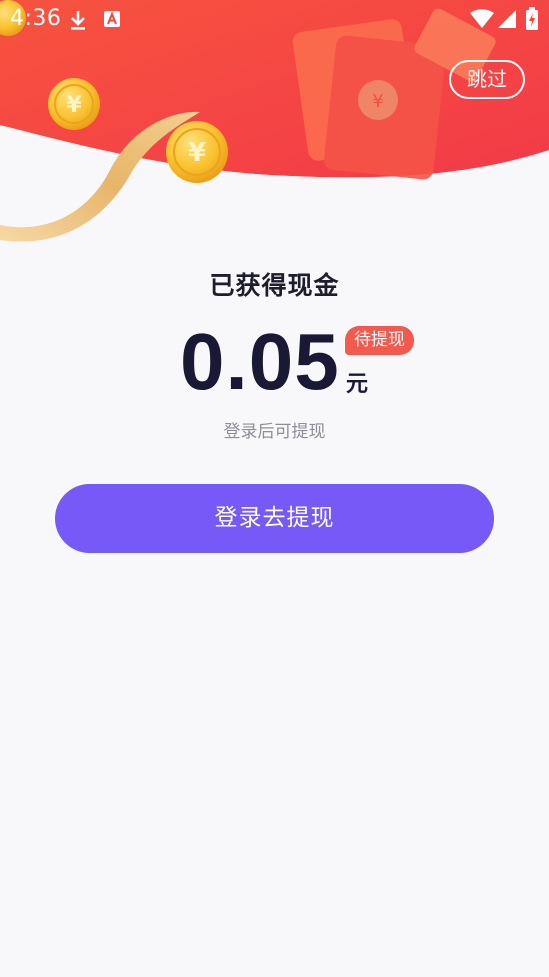 The image size is (549, 977). Describe the element at coordinates (357, 384) in the screenshot. I see `currency-unit: 元` at that location.